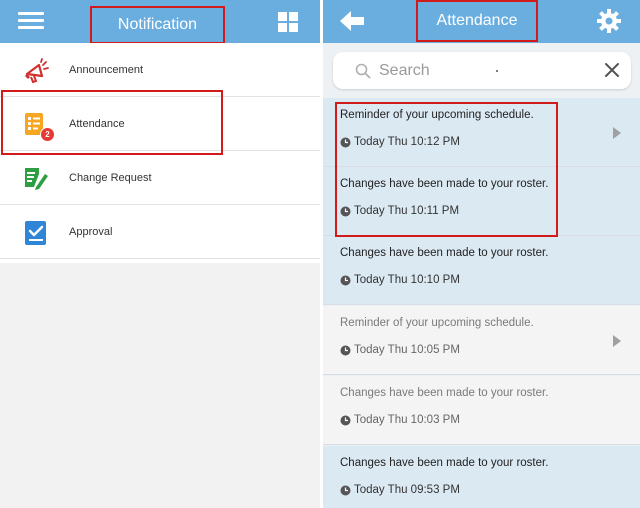 The width and height of the screenshot is (640, 508). Describe the element at coordinates (160, 70) in the screenshot. I see `menu-item-announcement: Announcement` at that location.